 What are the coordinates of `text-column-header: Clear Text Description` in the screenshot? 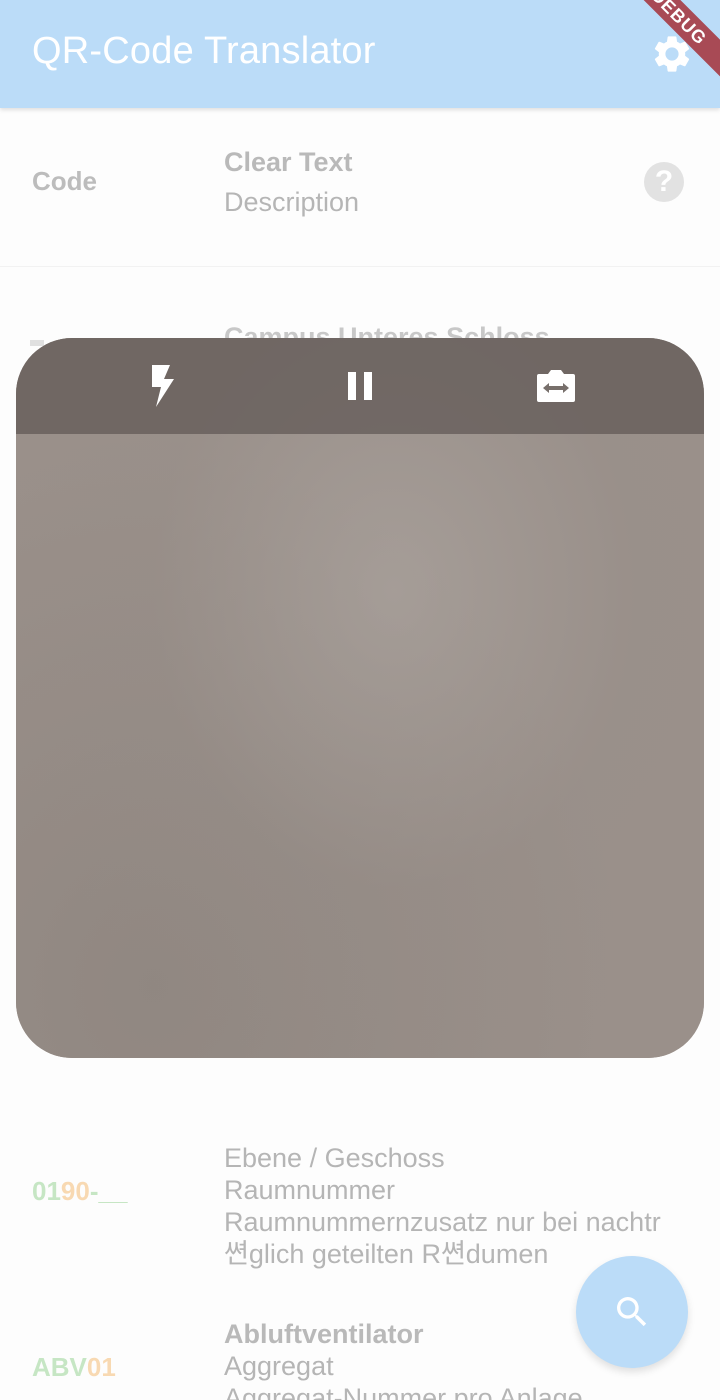 It's located at (459, 182).